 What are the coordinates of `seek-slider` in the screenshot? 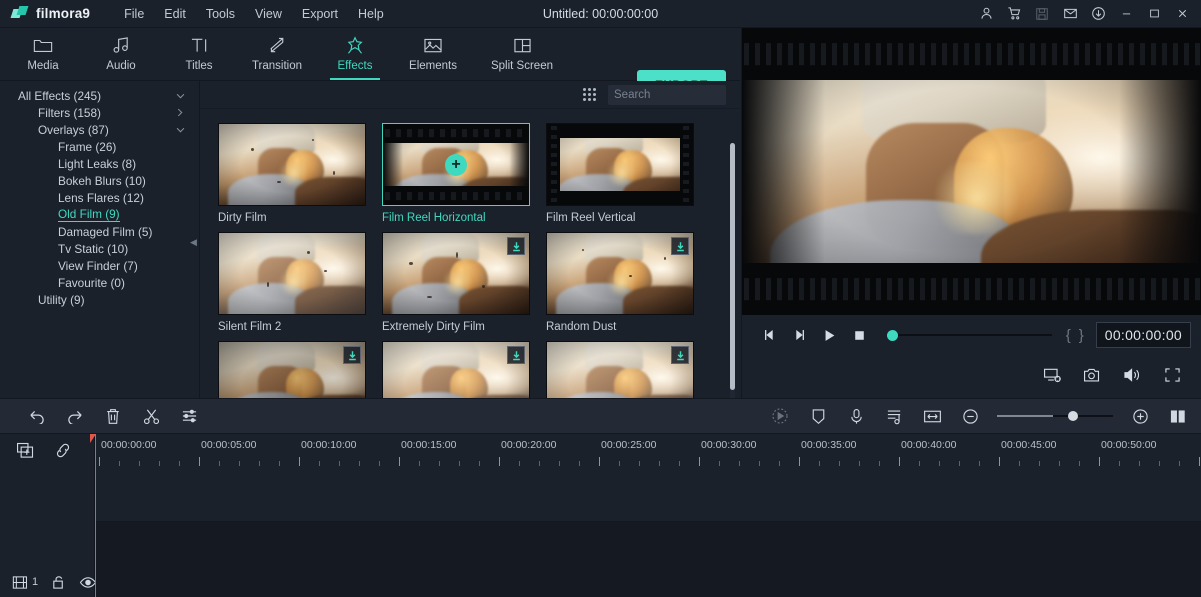 It's located at (968, 335).